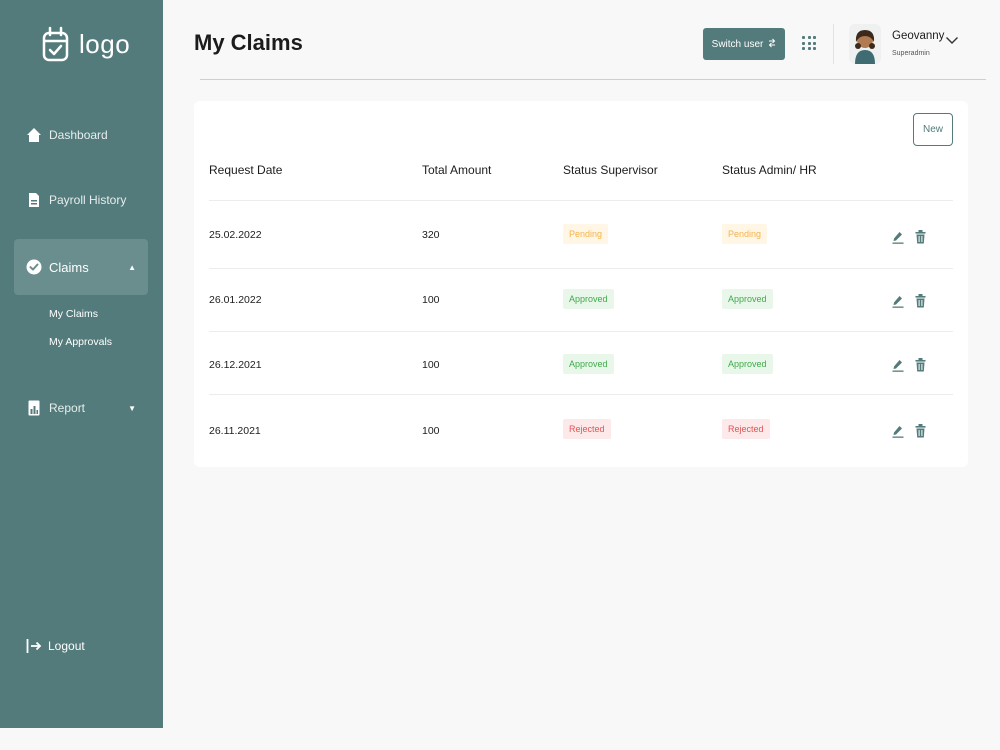 This screenshot has width=1000, height=750. I want to click on avatar, so click(865, 44).